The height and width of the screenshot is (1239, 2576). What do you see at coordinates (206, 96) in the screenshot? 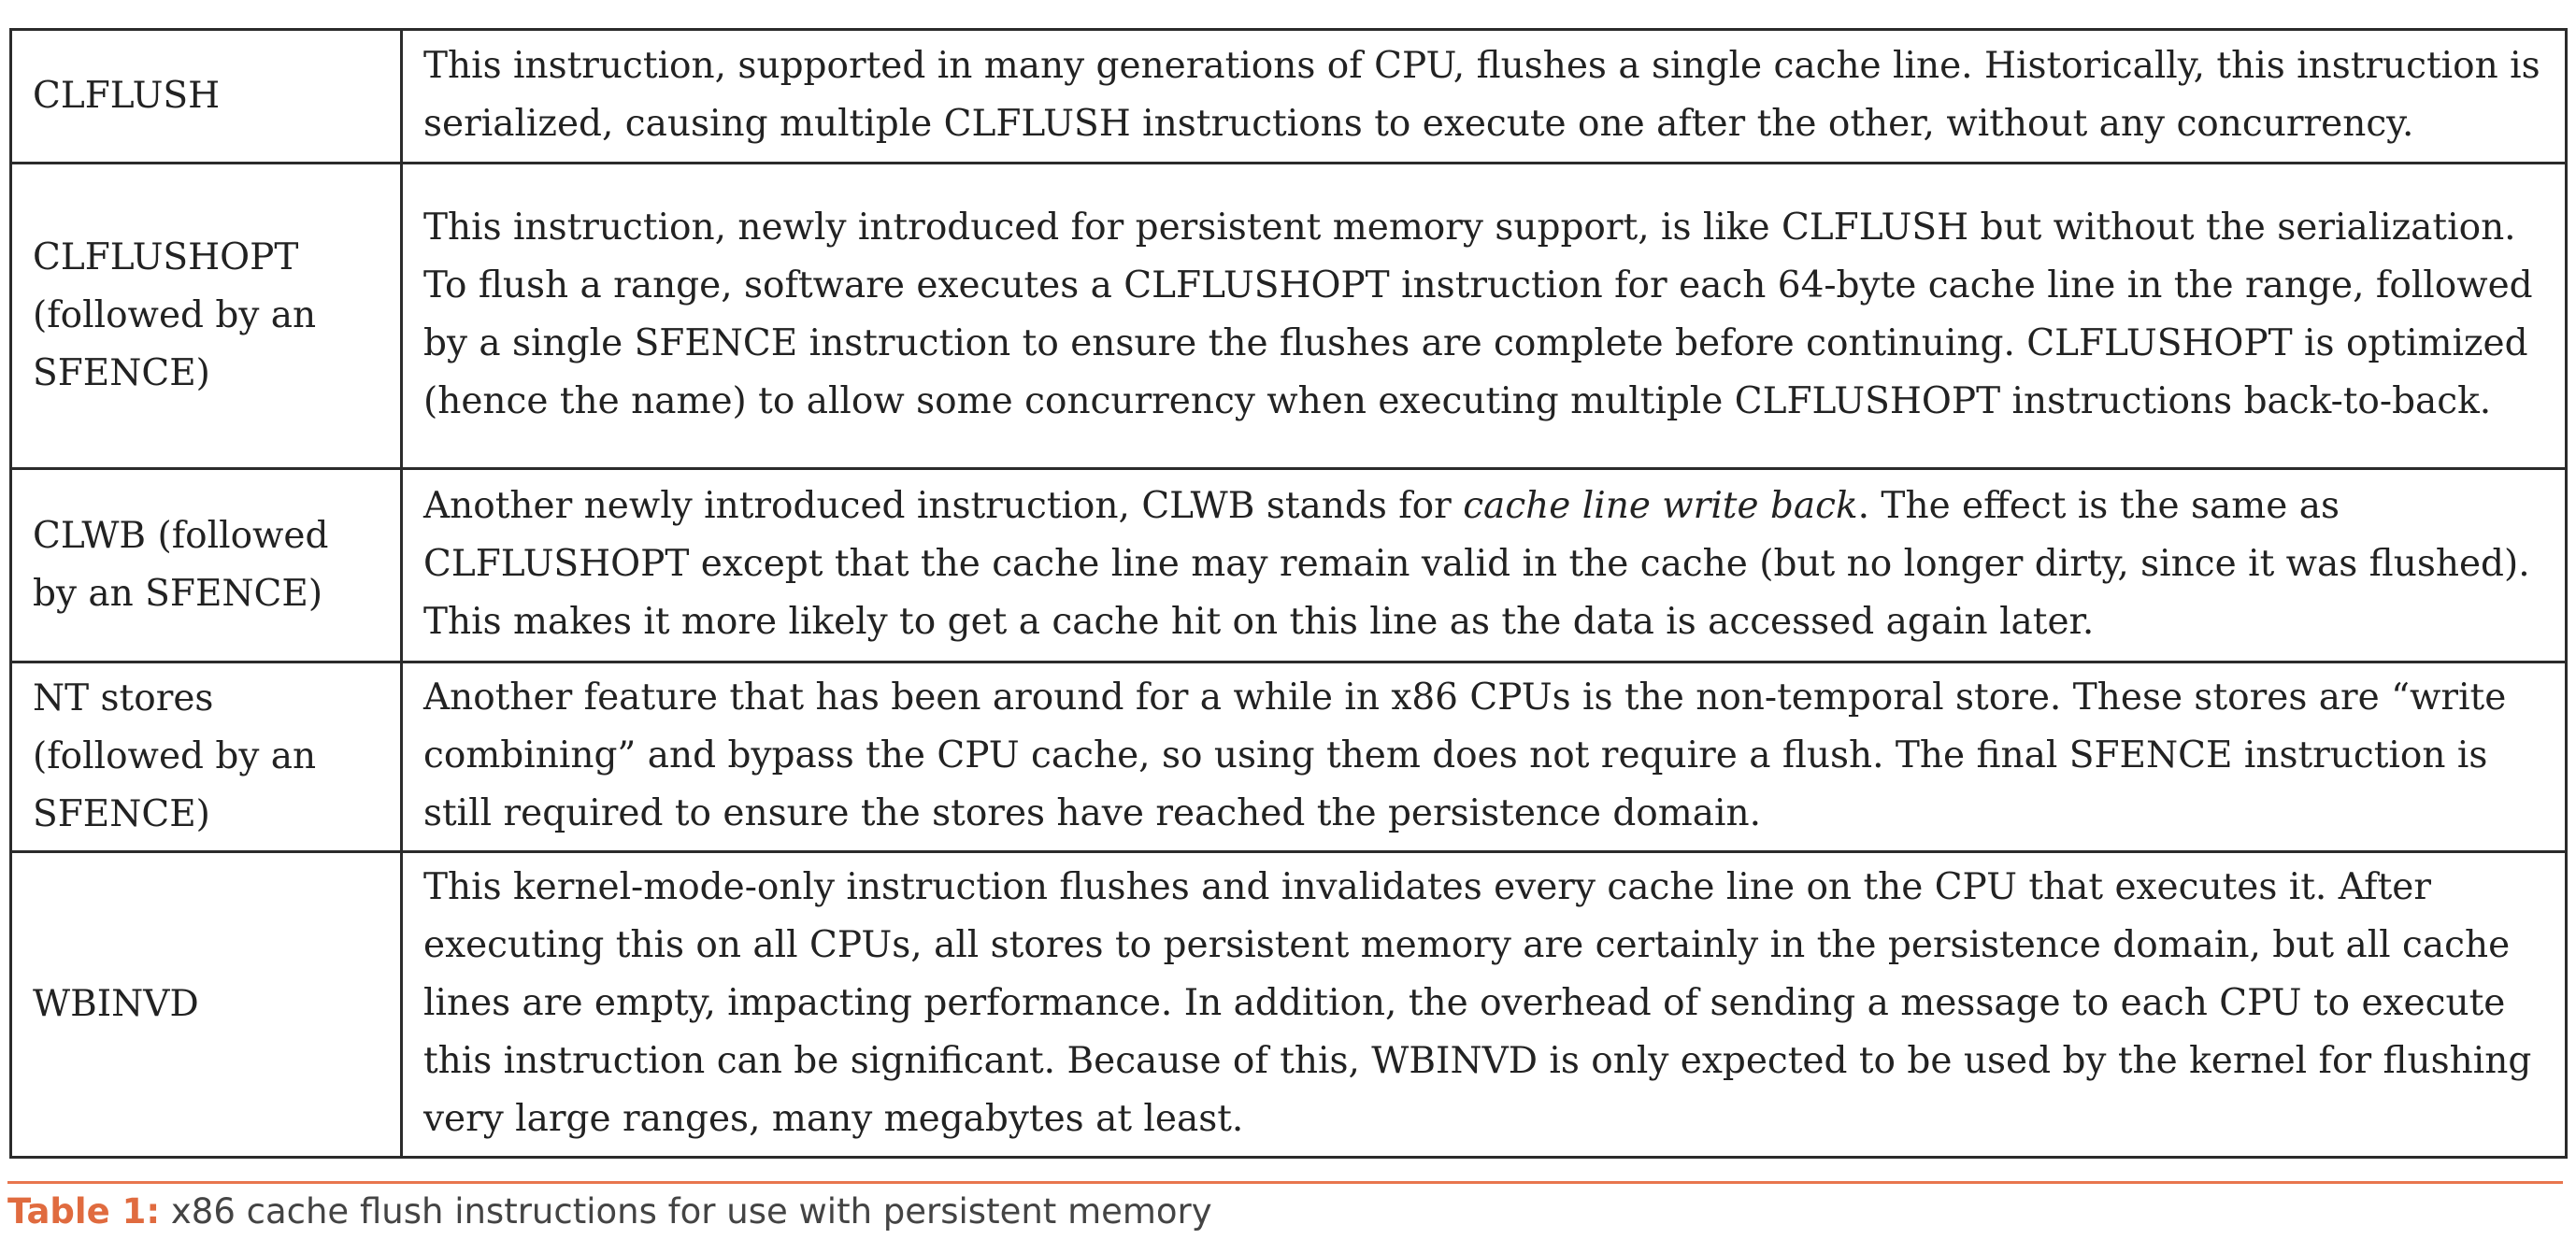
I see `instruction-name-cell: CLFLUSH` at bounding box center [206, 96].